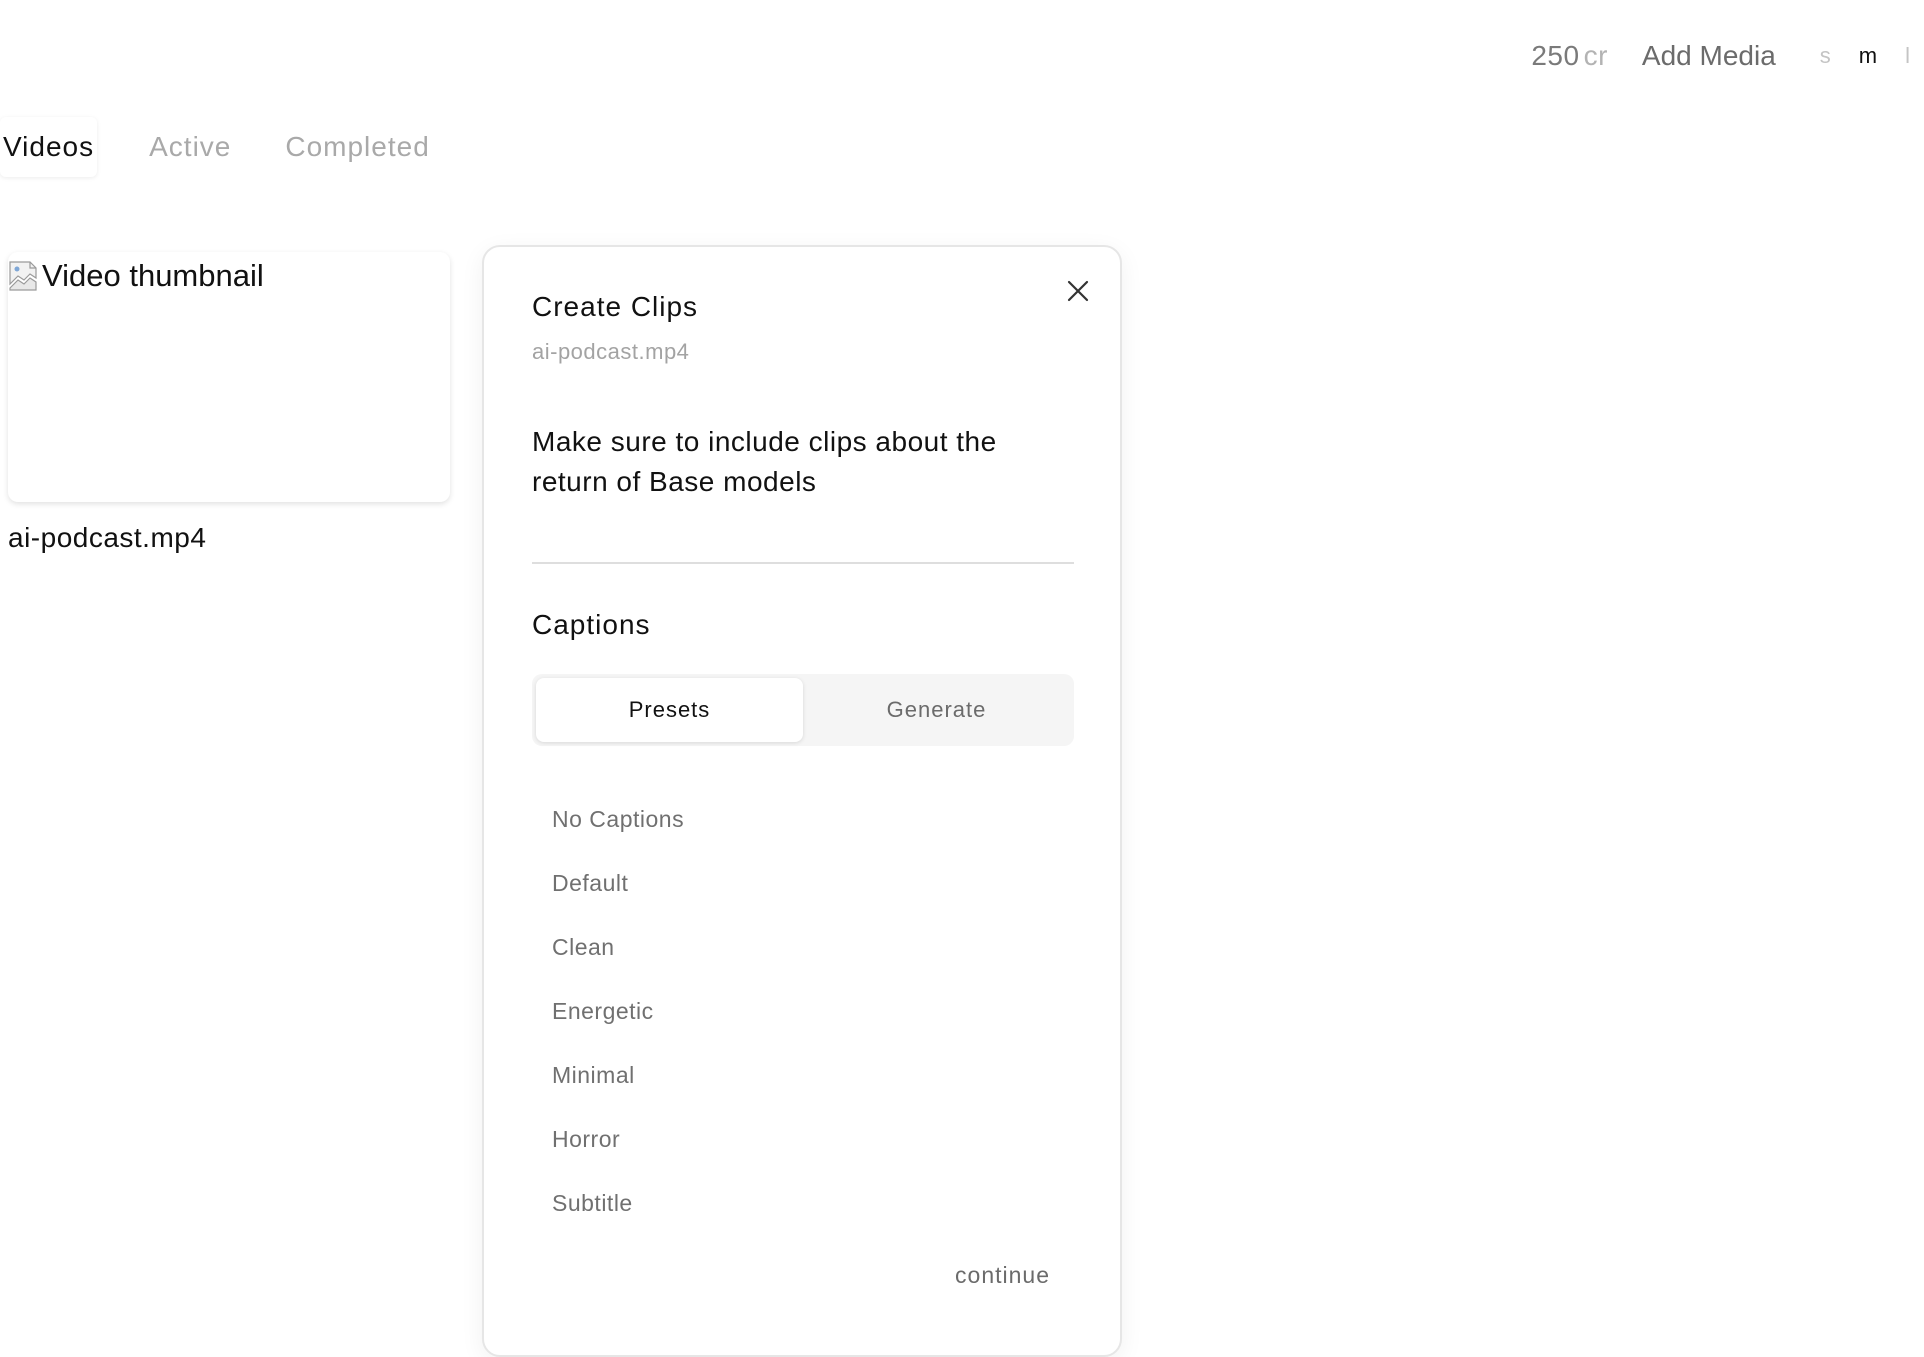  I want to click on video-card: Video thumbnail, so click(229, 377).